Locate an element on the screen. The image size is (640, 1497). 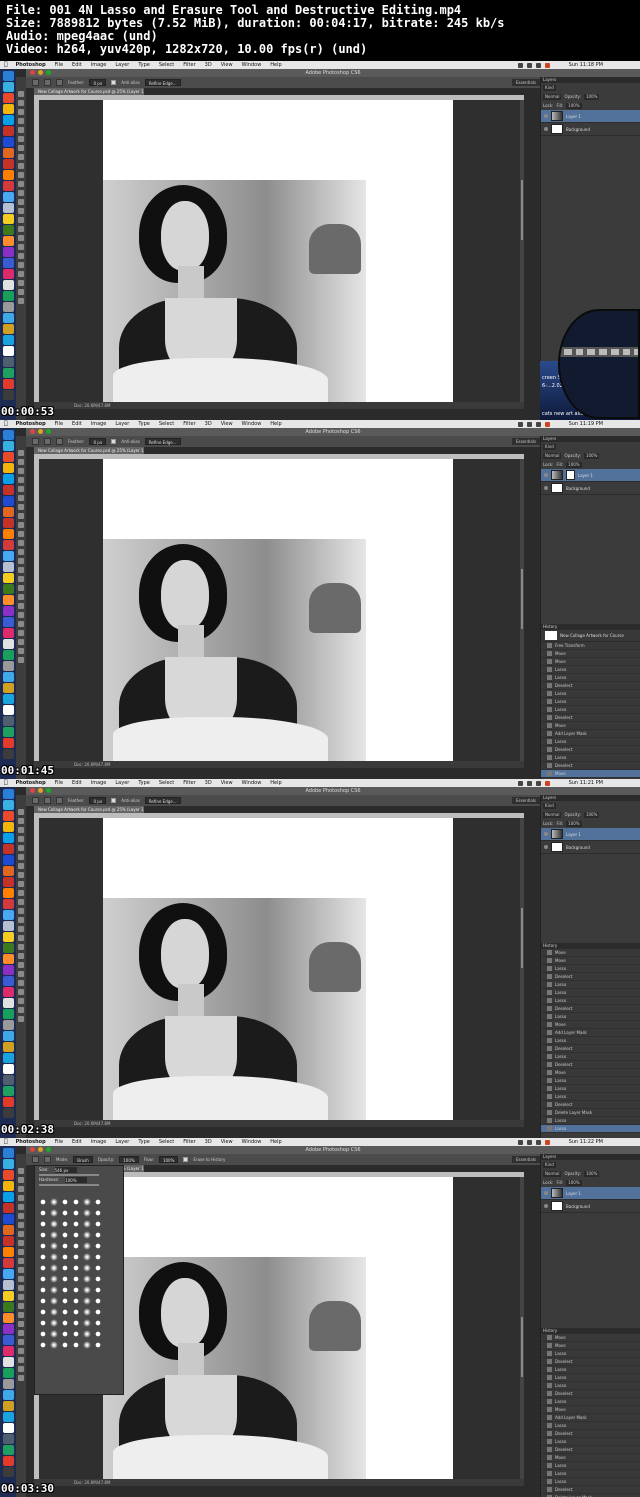
layer-fill-input: 100% is located at coordinates (574, 1182).